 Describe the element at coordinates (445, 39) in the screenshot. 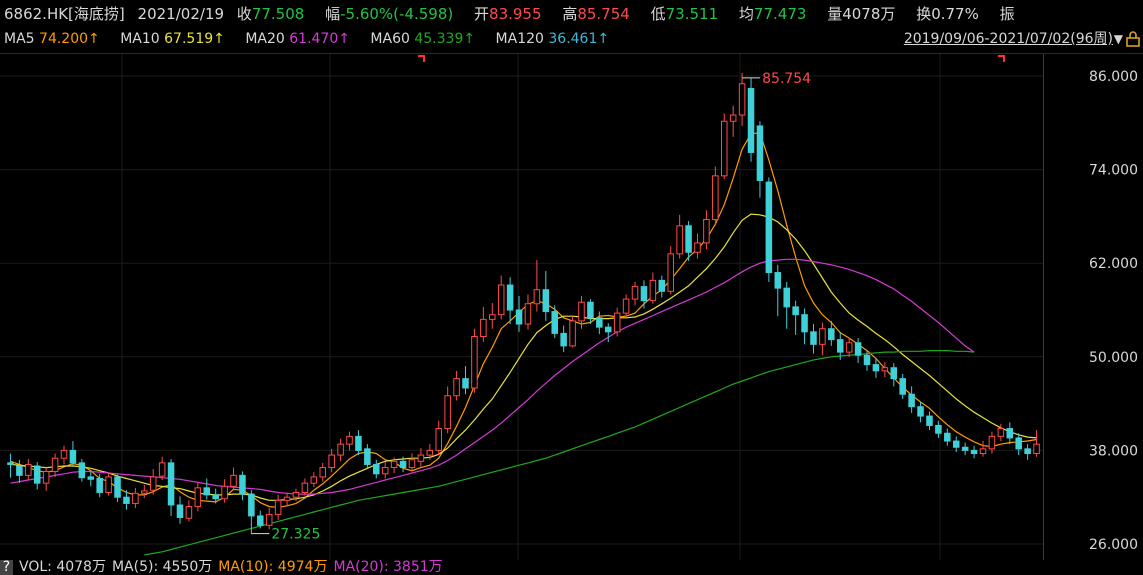

I see `ma60-value: 45.339↑` at that location.